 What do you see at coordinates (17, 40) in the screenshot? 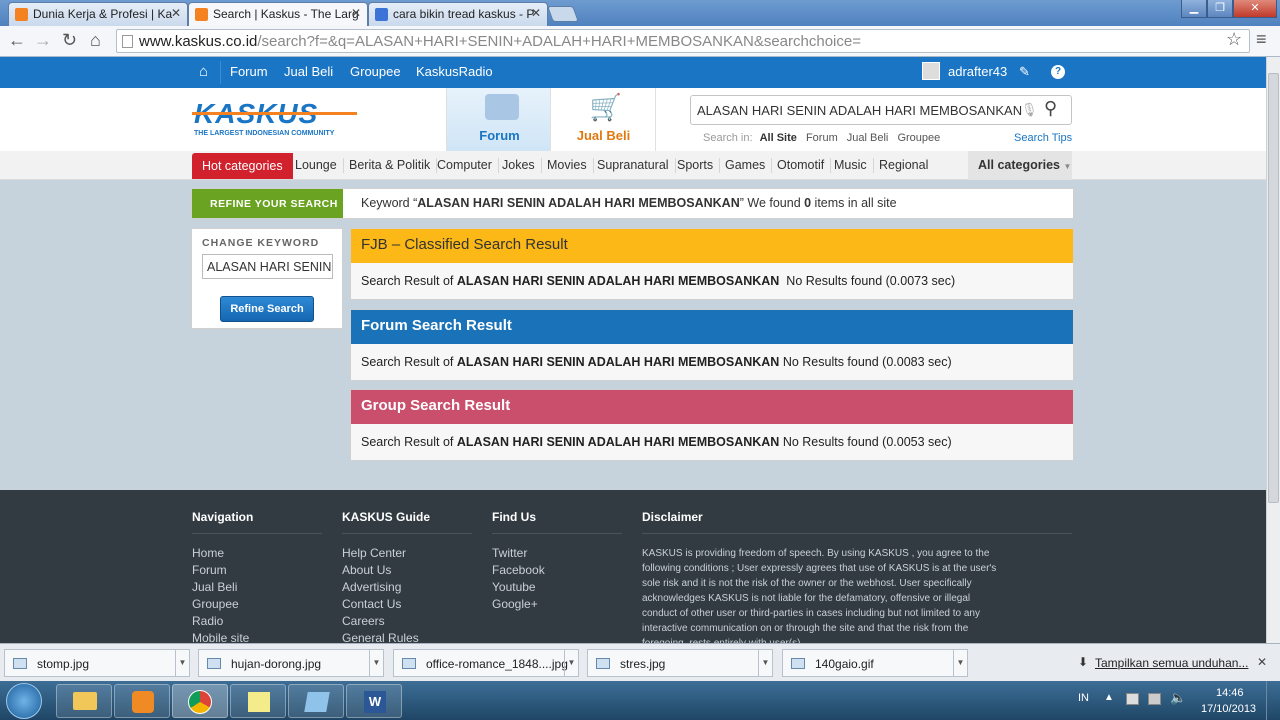
I see `back-icon: ←` at bounding box center [17, 40].